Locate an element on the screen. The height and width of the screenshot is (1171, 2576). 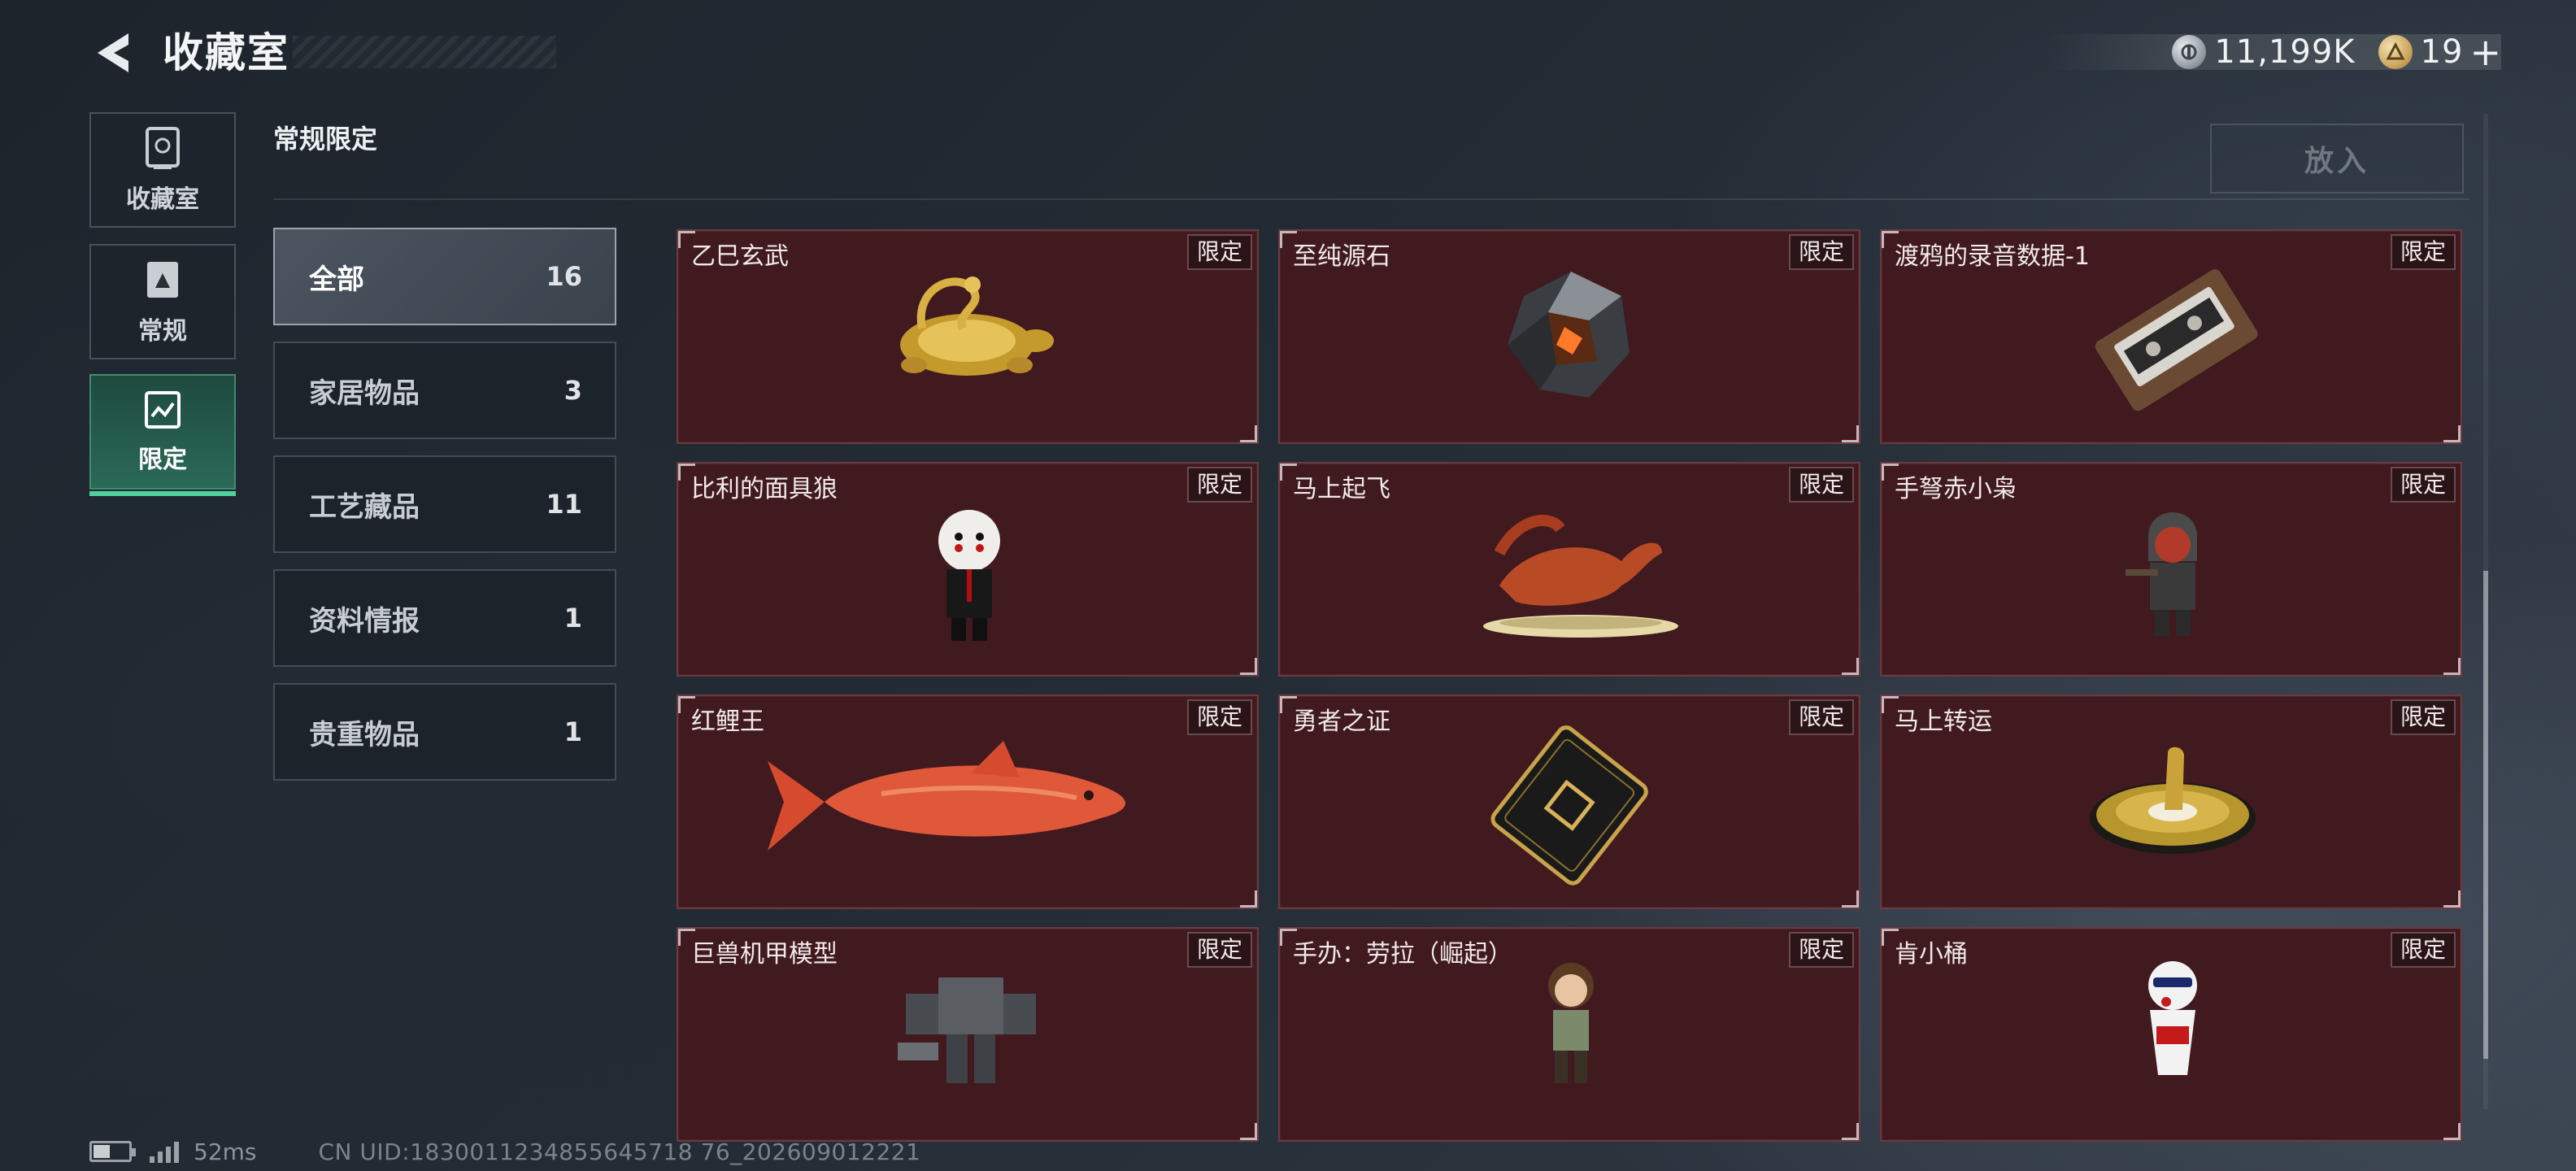
item-name: 红鲤王 is located at coordinates (728, 721).